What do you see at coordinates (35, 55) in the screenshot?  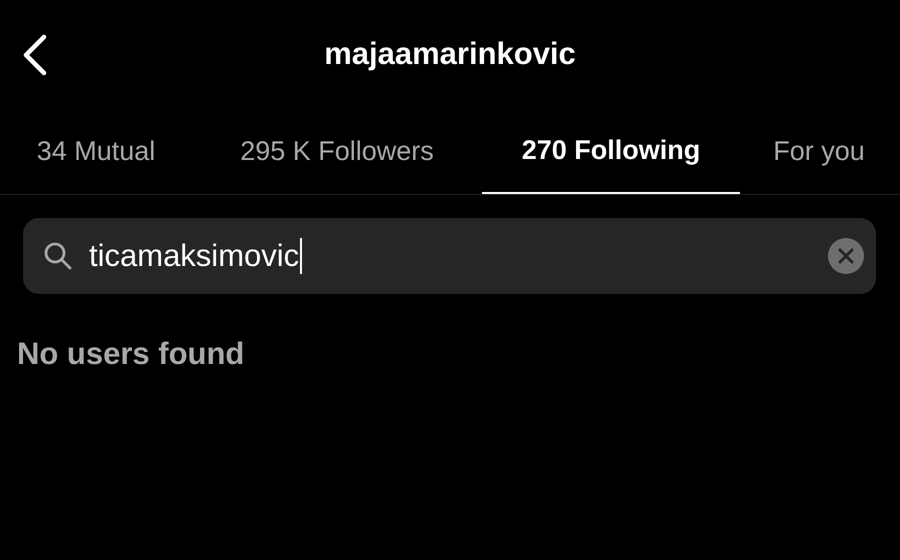 I see `back-icon` at bounding box center [35, 55].